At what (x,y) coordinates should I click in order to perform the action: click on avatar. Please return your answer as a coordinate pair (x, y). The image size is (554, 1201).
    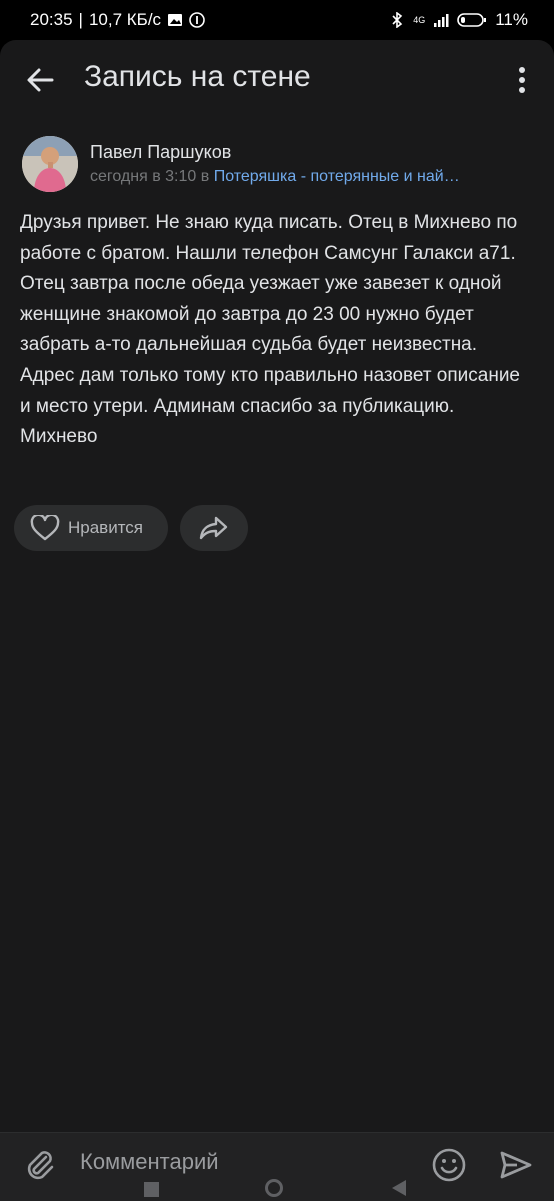
    Looking at the image, I should click on (50, 164).